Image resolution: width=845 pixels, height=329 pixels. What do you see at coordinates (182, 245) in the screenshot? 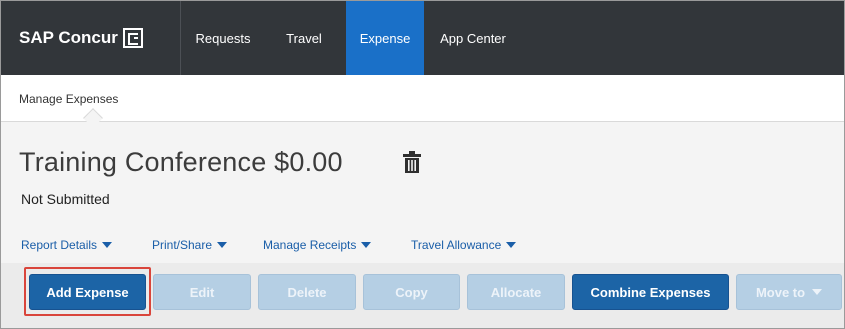
I see `menu-print-share-label: Print/Share` at bounding box center [182, 245].